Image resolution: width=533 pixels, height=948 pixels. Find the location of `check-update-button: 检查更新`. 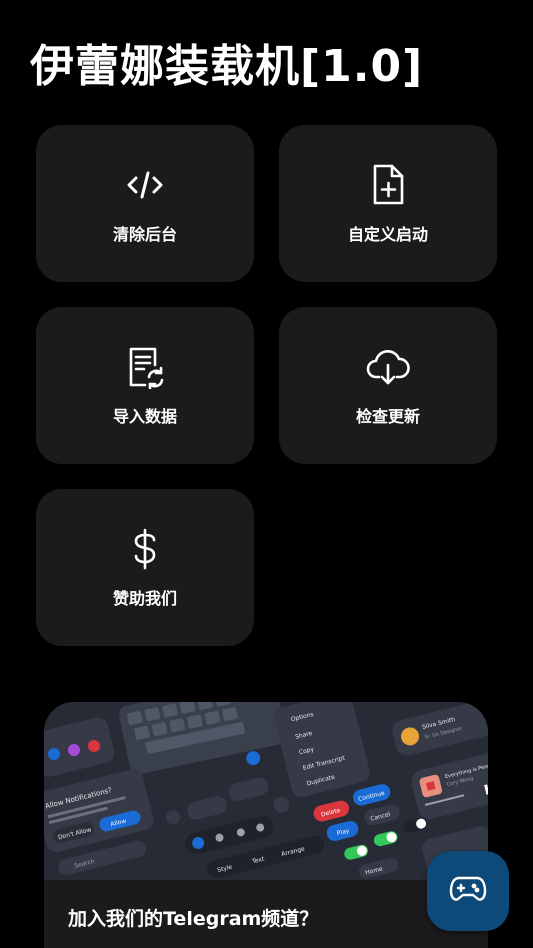

check-update-button: 检查更新 is located at coordinates (388, 385).